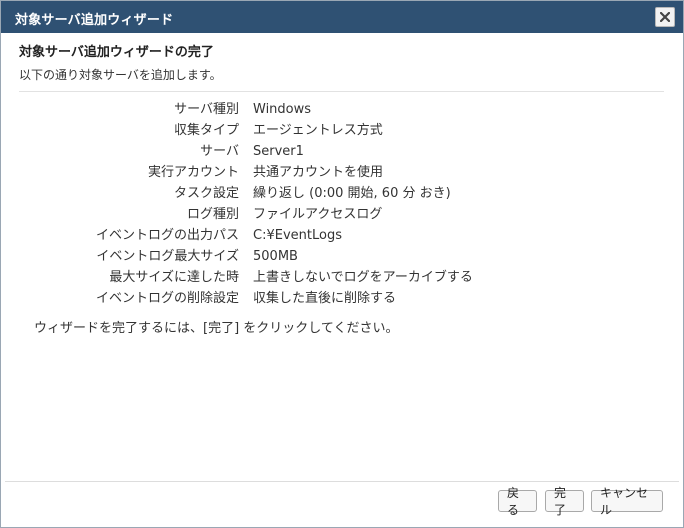 The height and width of the screenshot is (528, 684). Describe the element at coordinates (216, 328) in the screenshot. I see `finish-instruction: ウィザードを完了するには、[完了] をクリックしてください。` at that location.